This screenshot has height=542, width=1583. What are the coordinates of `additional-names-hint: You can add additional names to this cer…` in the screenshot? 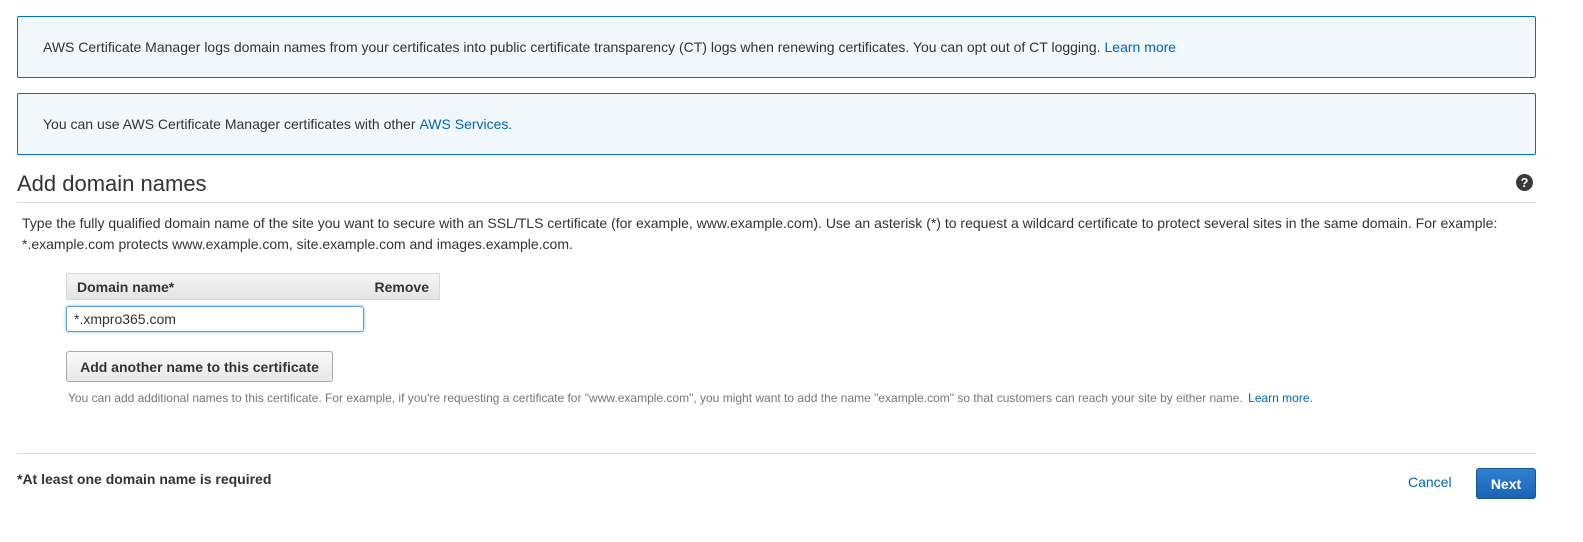 It's located at (690, 398).